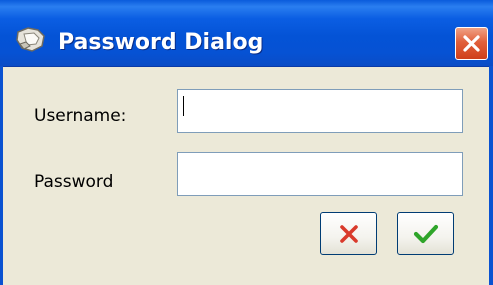 This screenshot has width=493, height=285. Describe the element at coordinates (31, 39) in the screenshot. I see `hand-key-icon` at that location.